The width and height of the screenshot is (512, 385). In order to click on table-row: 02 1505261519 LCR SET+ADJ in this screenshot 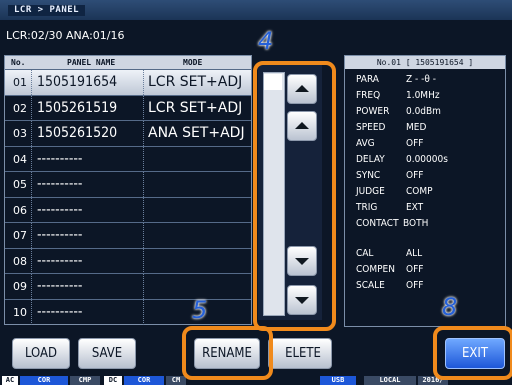, I will do `click(128, 107)`.